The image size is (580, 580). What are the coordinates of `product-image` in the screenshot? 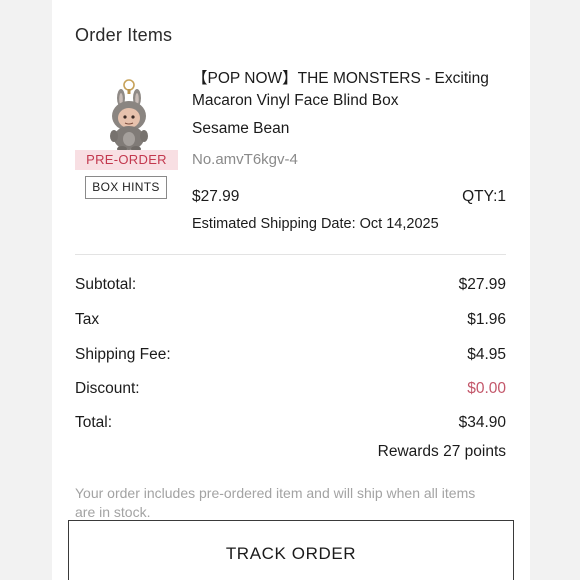 It's located at (129, 115).